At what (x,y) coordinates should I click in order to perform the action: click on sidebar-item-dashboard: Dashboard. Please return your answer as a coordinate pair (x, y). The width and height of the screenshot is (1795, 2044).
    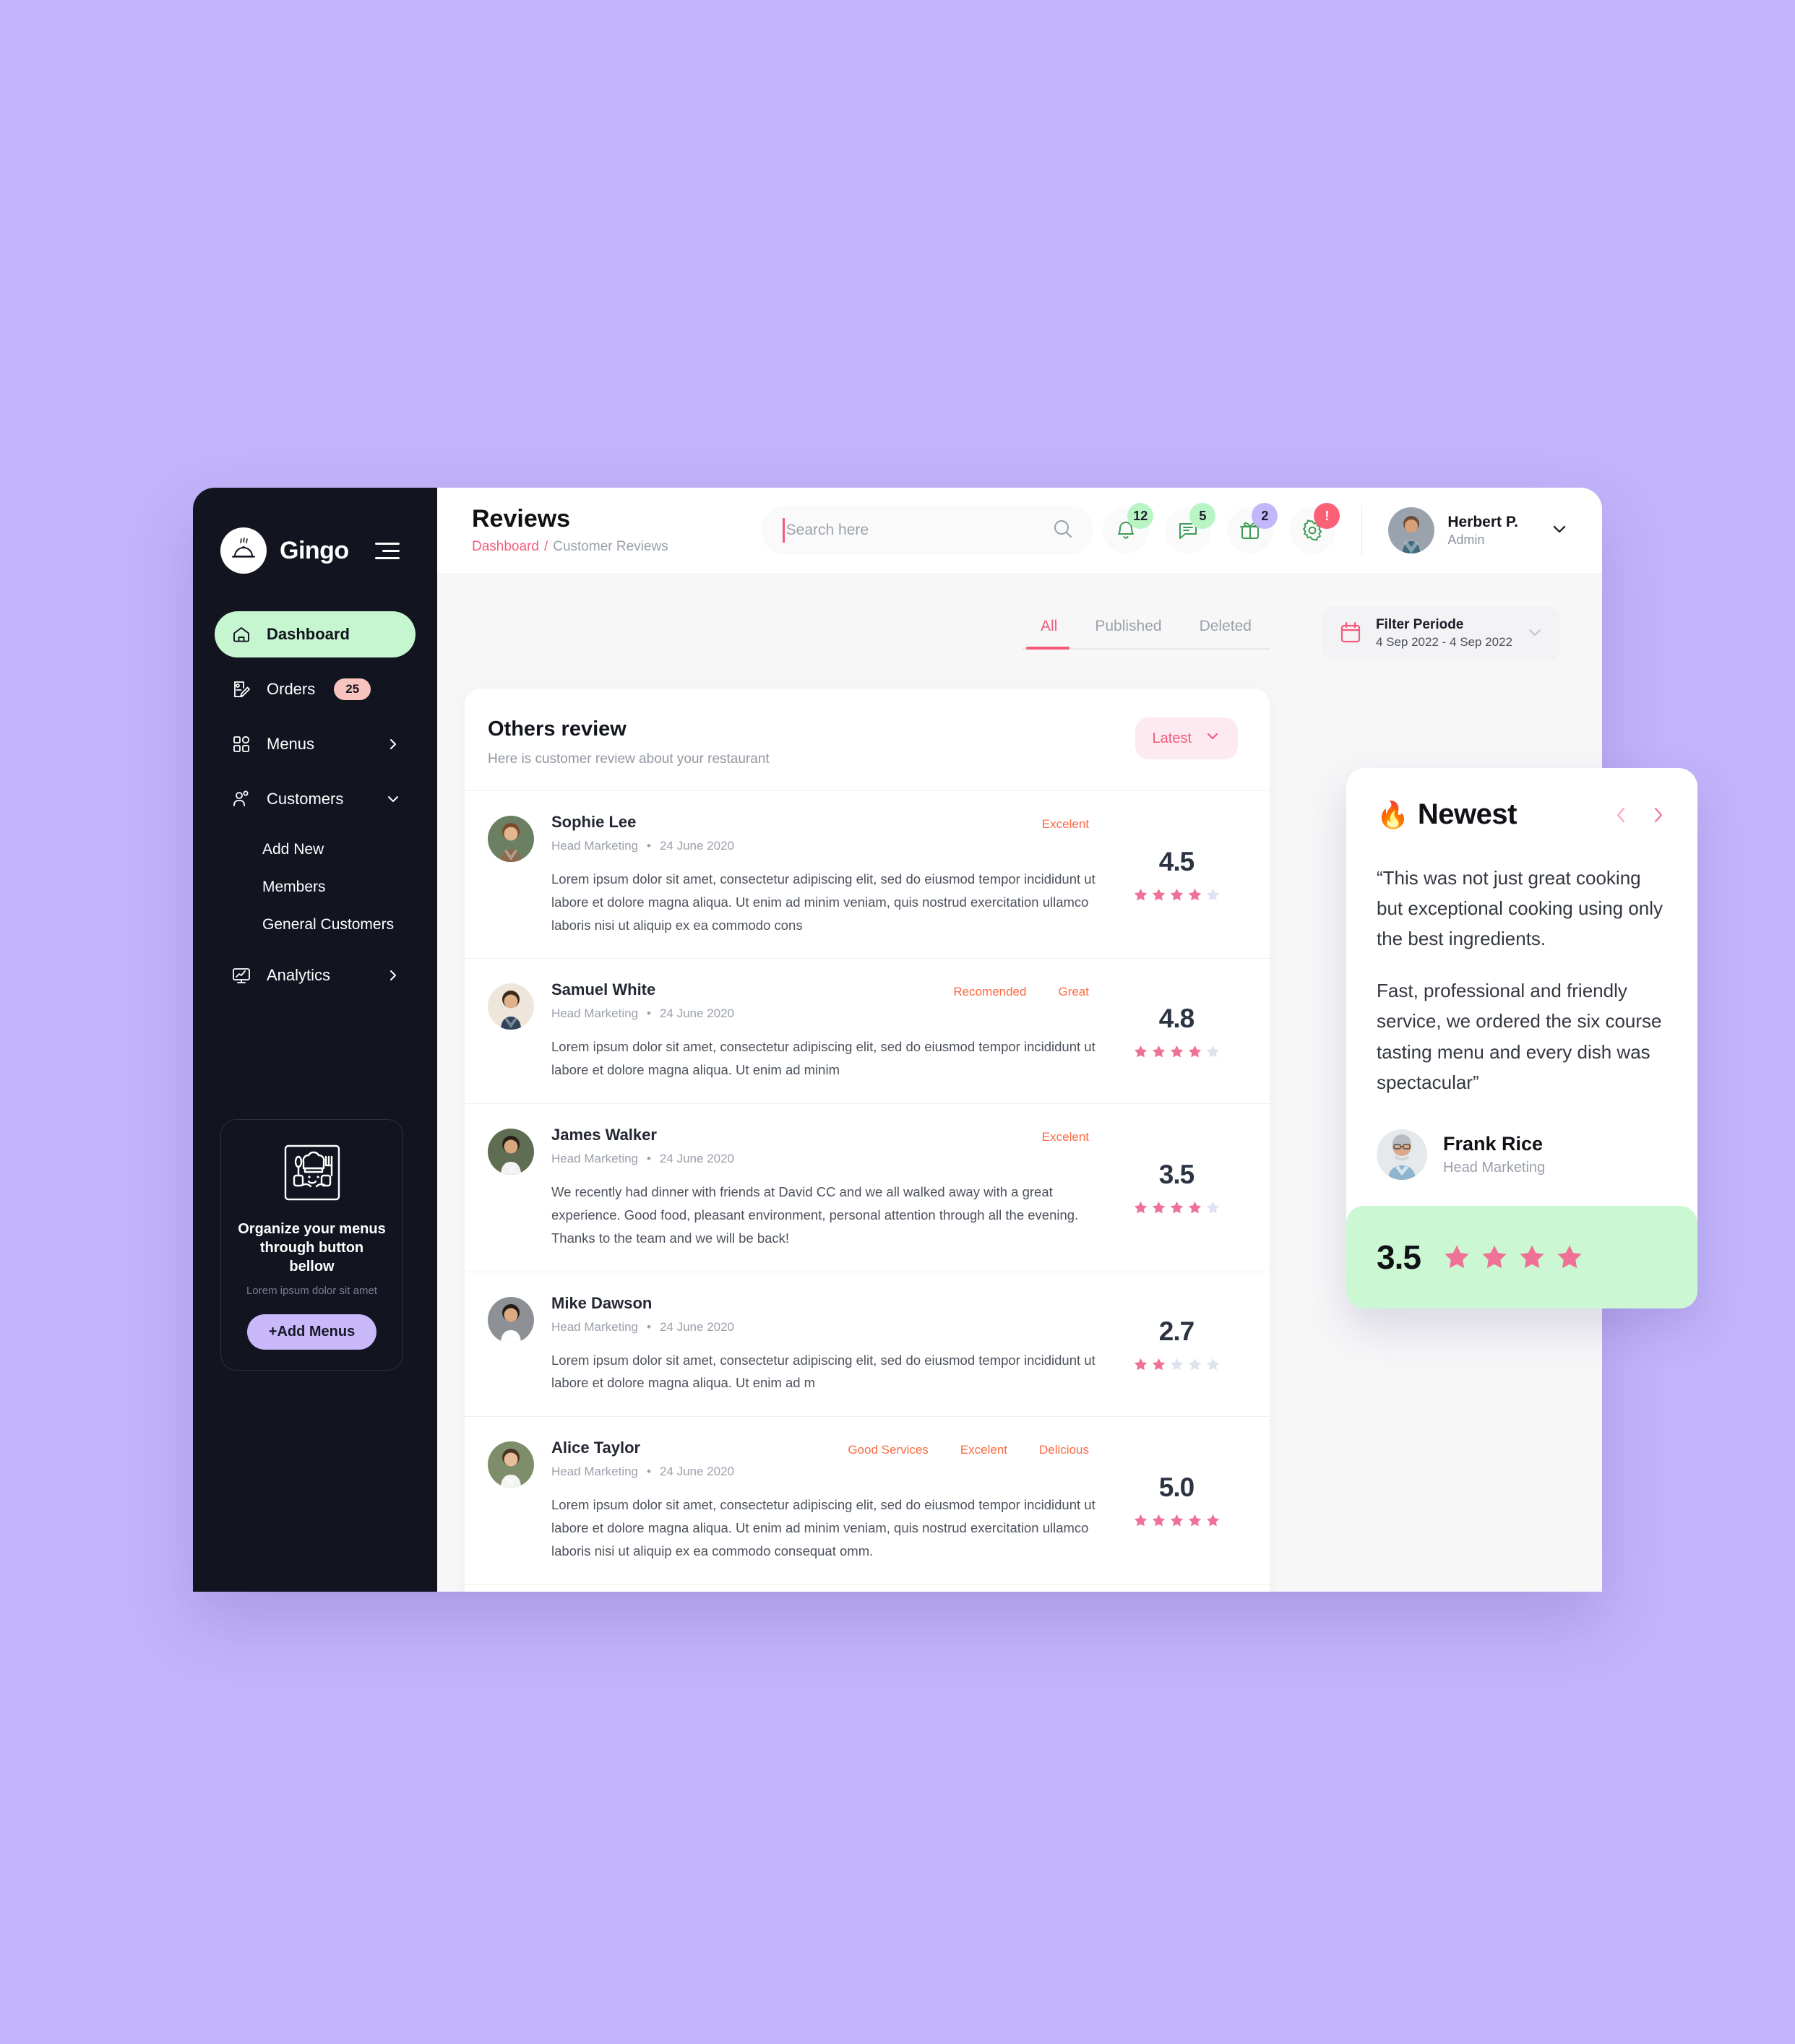
    Looking at the image, I should click on (315, 634).